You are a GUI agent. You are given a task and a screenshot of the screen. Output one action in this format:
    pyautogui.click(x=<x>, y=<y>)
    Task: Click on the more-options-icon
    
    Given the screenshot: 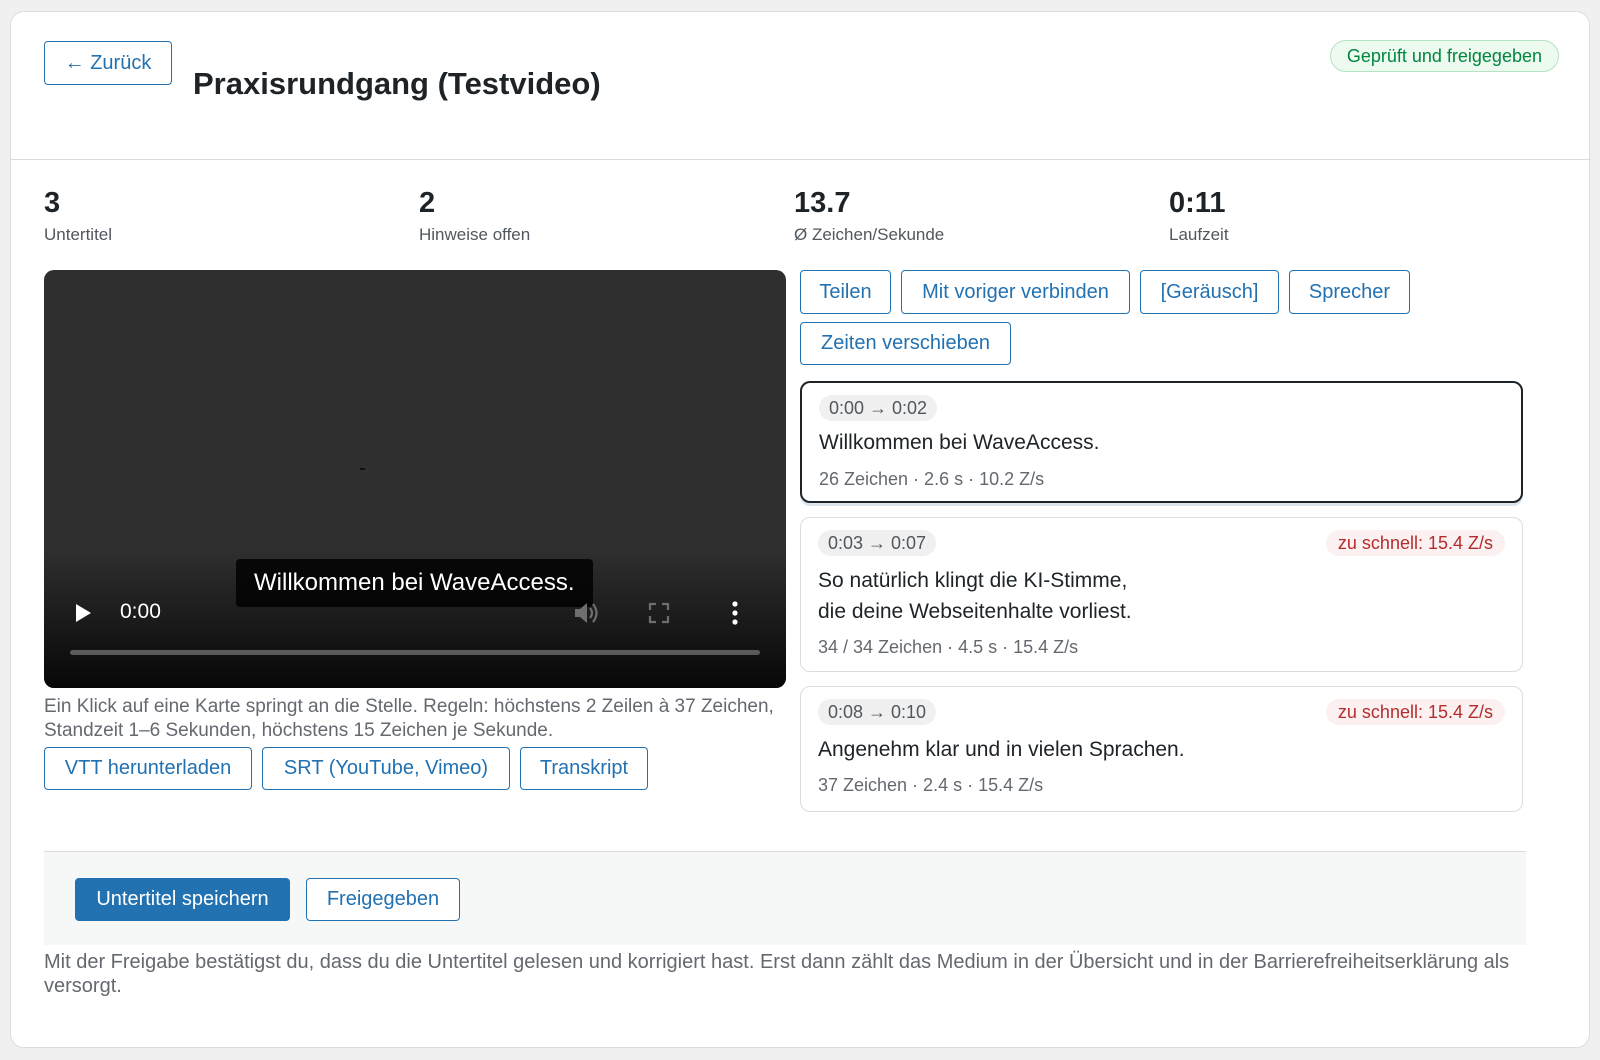 What is the action you would take?
    pyautogui.click(x=735, y=613)
    